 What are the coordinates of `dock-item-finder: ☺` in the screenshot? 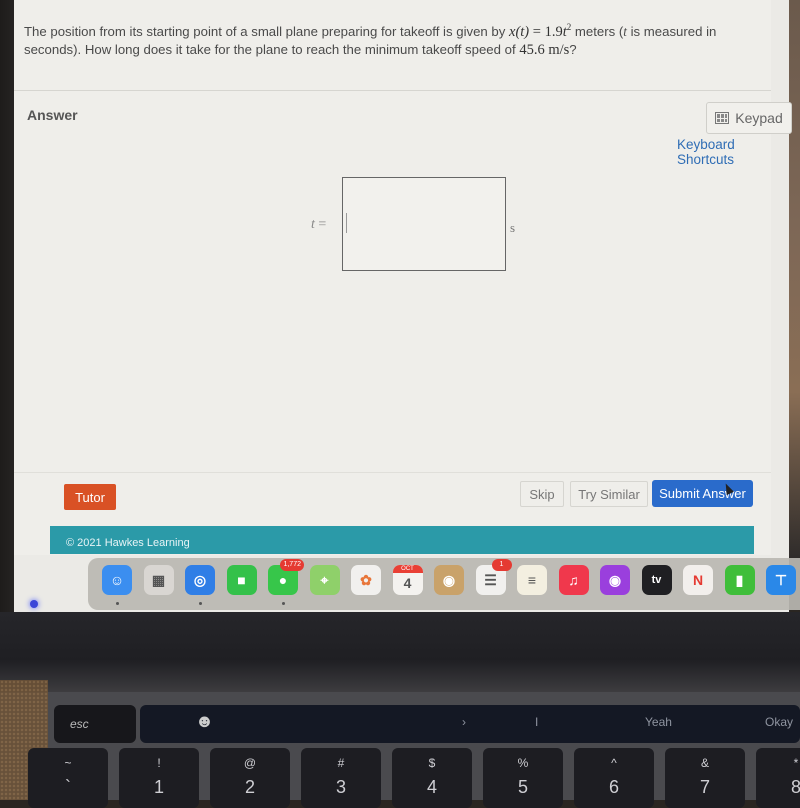 It's located at (117, 580).